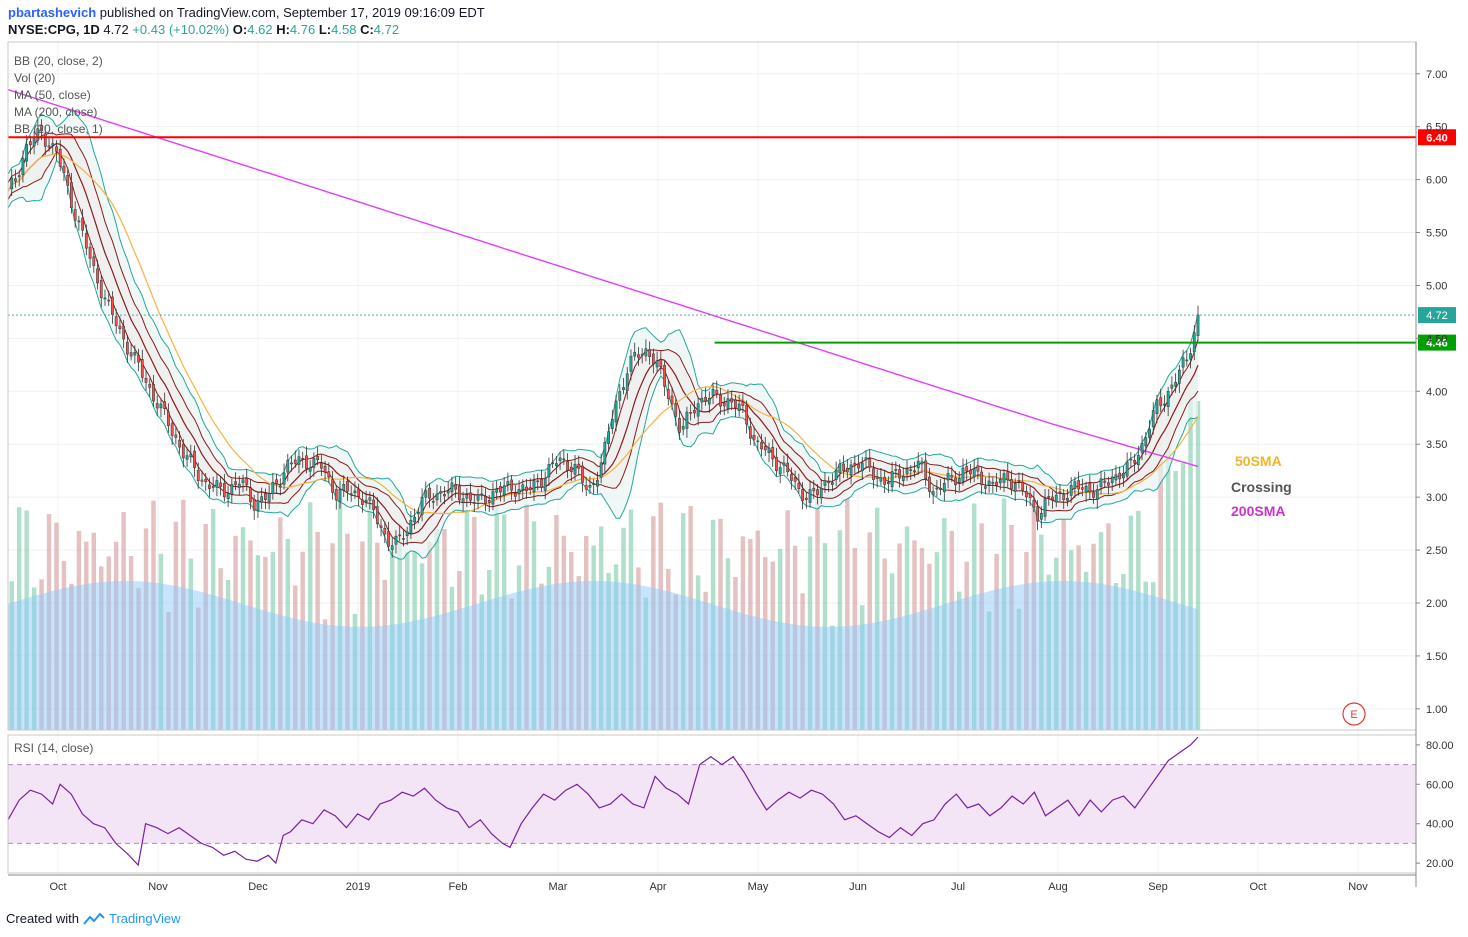  Describe the element at coordinates (1258, 511) in the screenshot. I see `annotation-200sma: 200SMA` at that location.